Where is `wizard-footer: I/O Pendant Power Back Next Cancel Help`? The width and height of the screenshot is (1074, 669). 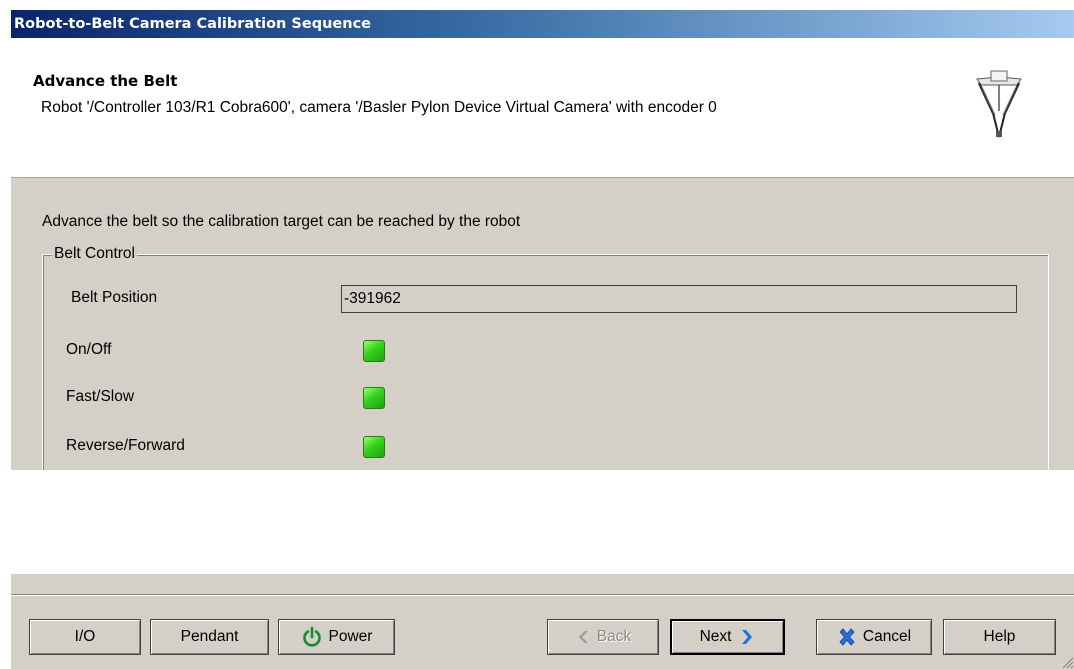
wizard-footer: I/O Pendant Power Back Next Cancel Help is located at coordinates (542, 621).